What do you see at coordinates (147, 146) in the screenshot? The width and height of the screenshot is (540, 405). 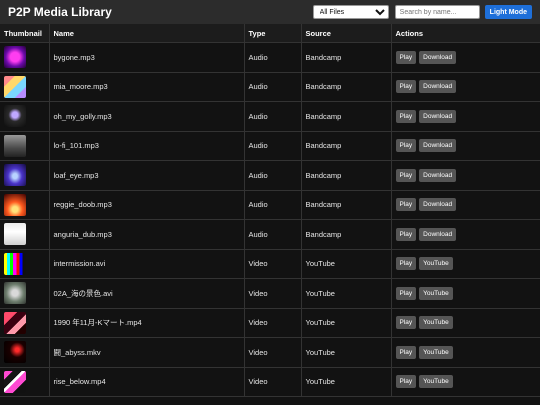 I see `file-name: lo-fi_101.mp3` at bounding box center [147, 146].